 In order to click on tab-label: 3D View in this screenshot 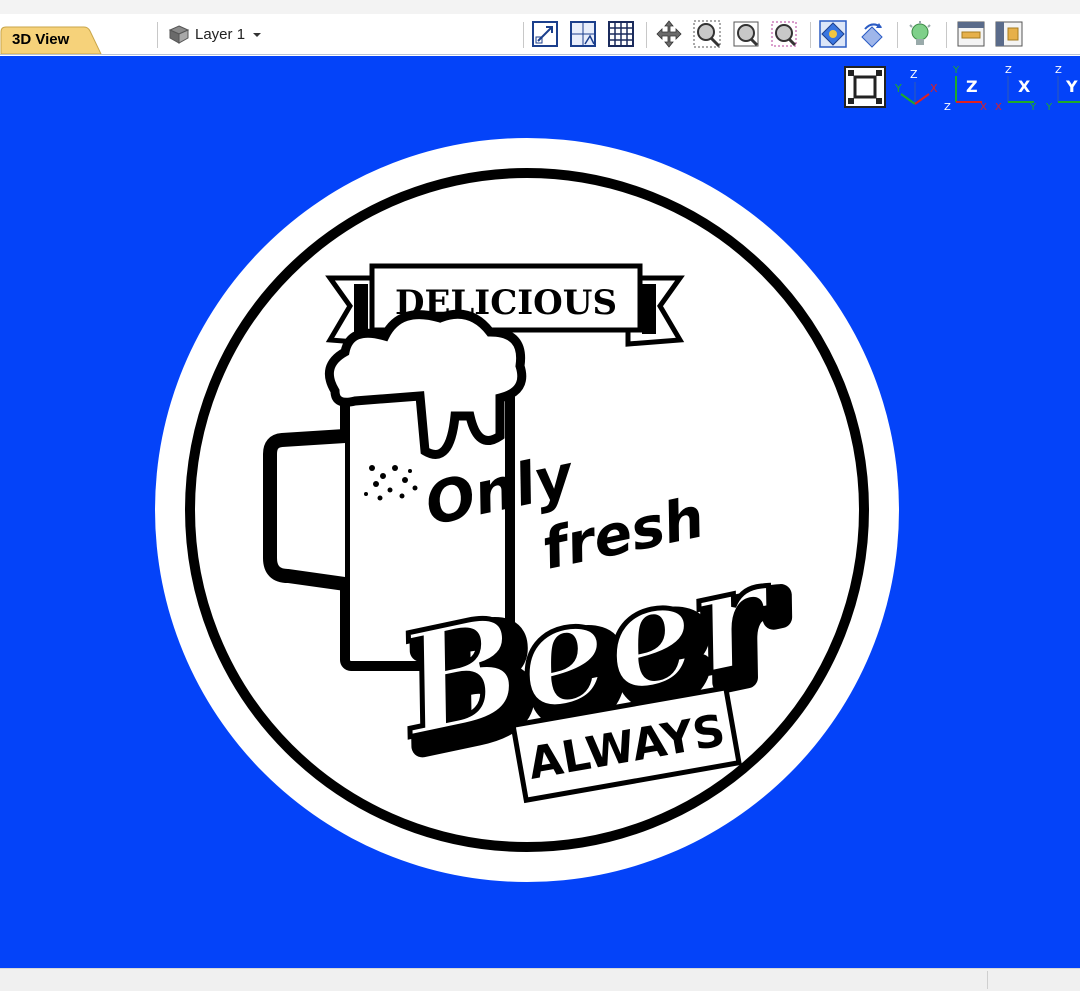, I will do `click(41, 39)`.